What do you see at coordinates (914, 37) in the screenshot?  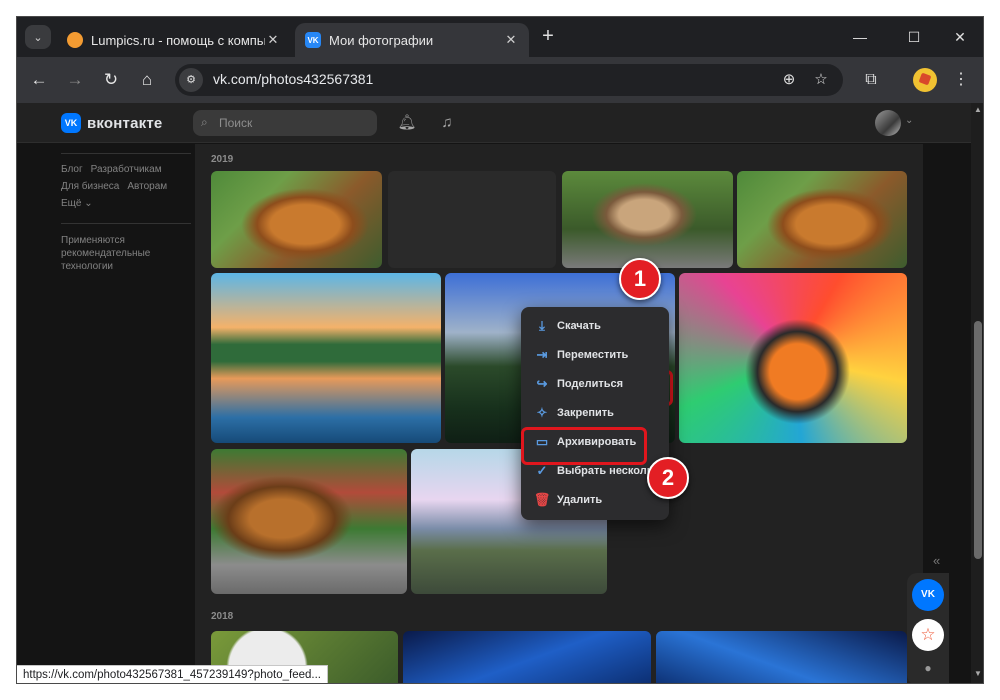 I see `maximize-button: ☐` at bounding box center [914, 37].